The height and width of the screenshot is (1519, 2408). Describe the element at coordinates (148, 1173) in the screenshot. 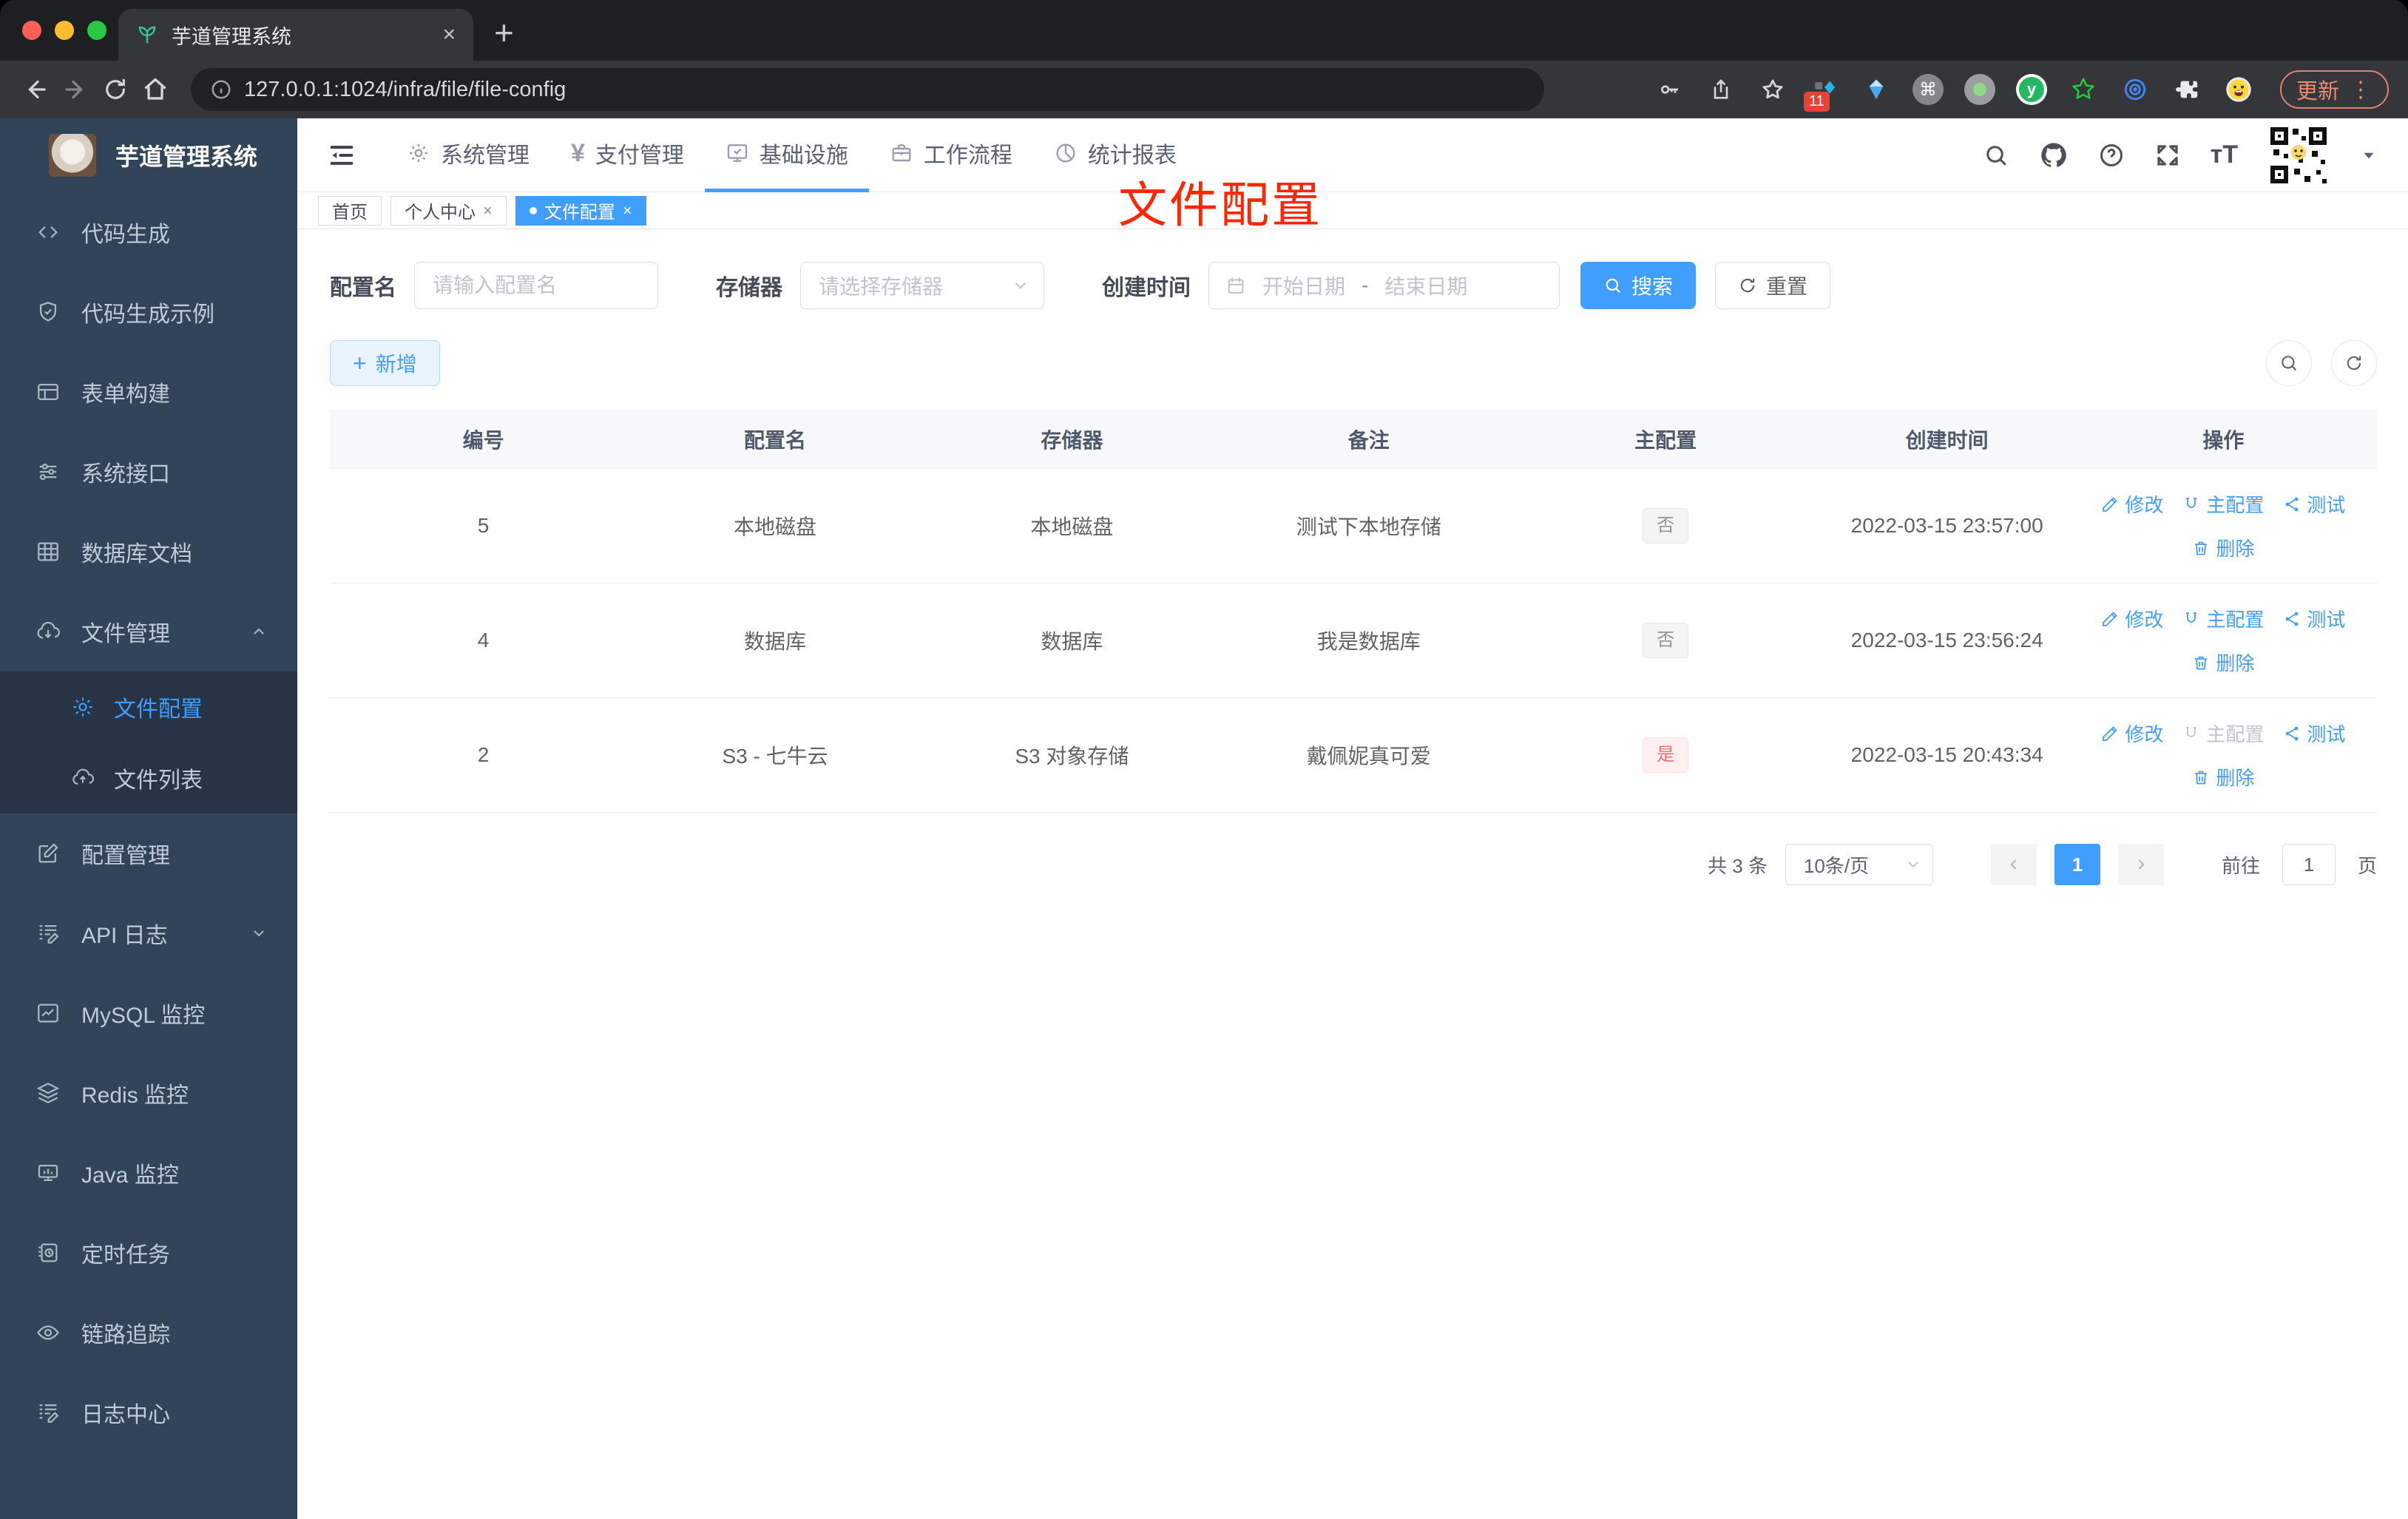

I see `sidebar-item-java-monitor: Java 监控` at that location.